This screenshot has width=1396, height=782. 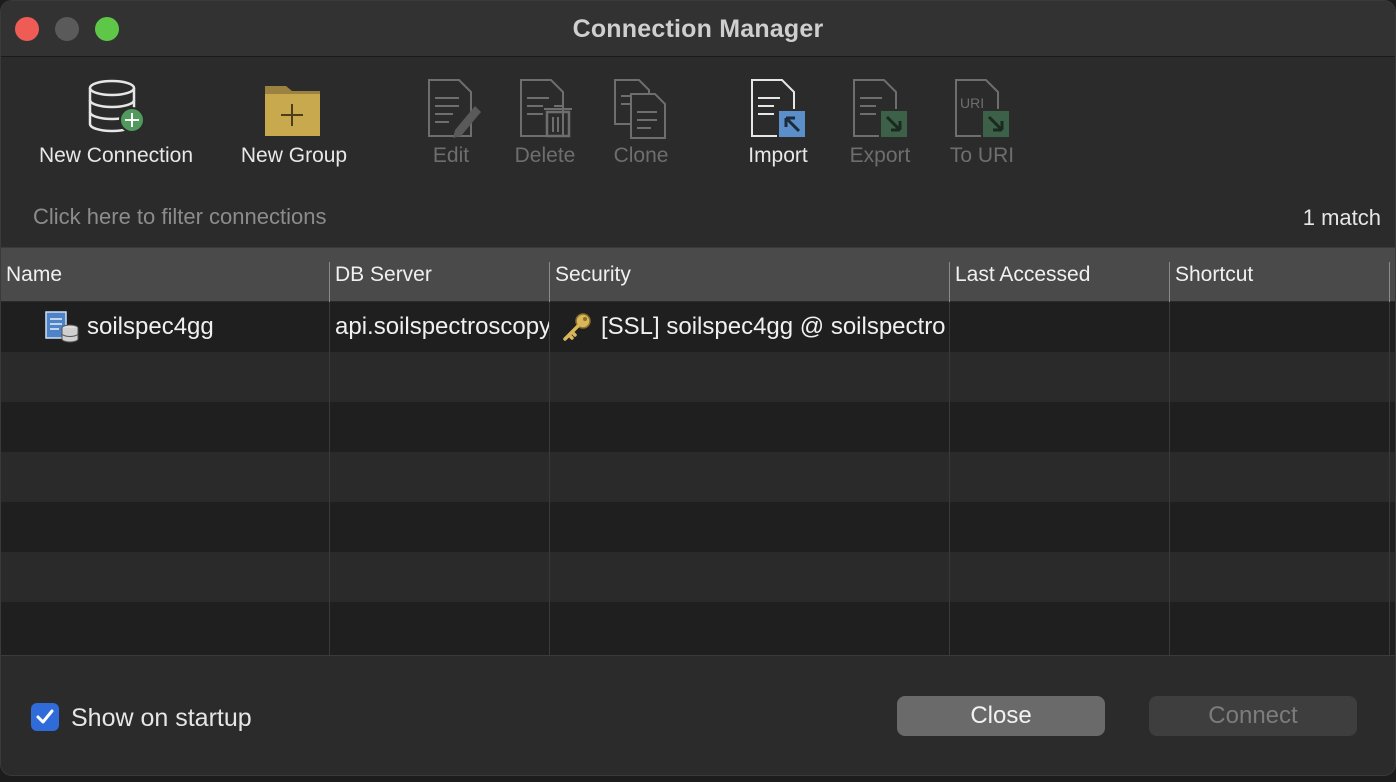 I want to click on new-connection-button: New Connection, so click(x=116, y=122).